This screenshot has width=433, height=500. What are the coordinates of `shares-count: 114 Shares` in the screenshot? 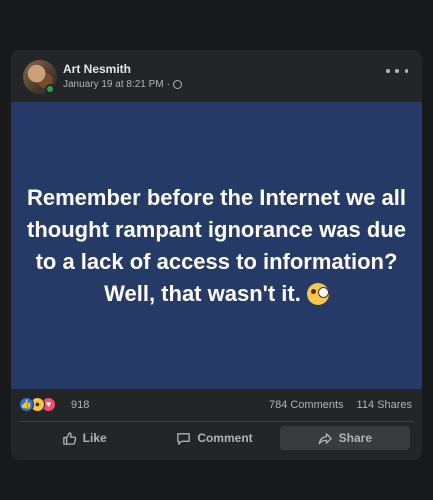 It's located at (384, 405).